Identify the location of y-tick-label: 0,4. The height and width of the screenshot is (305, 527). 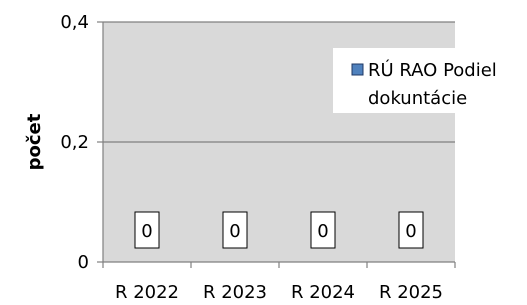
(74, 22).